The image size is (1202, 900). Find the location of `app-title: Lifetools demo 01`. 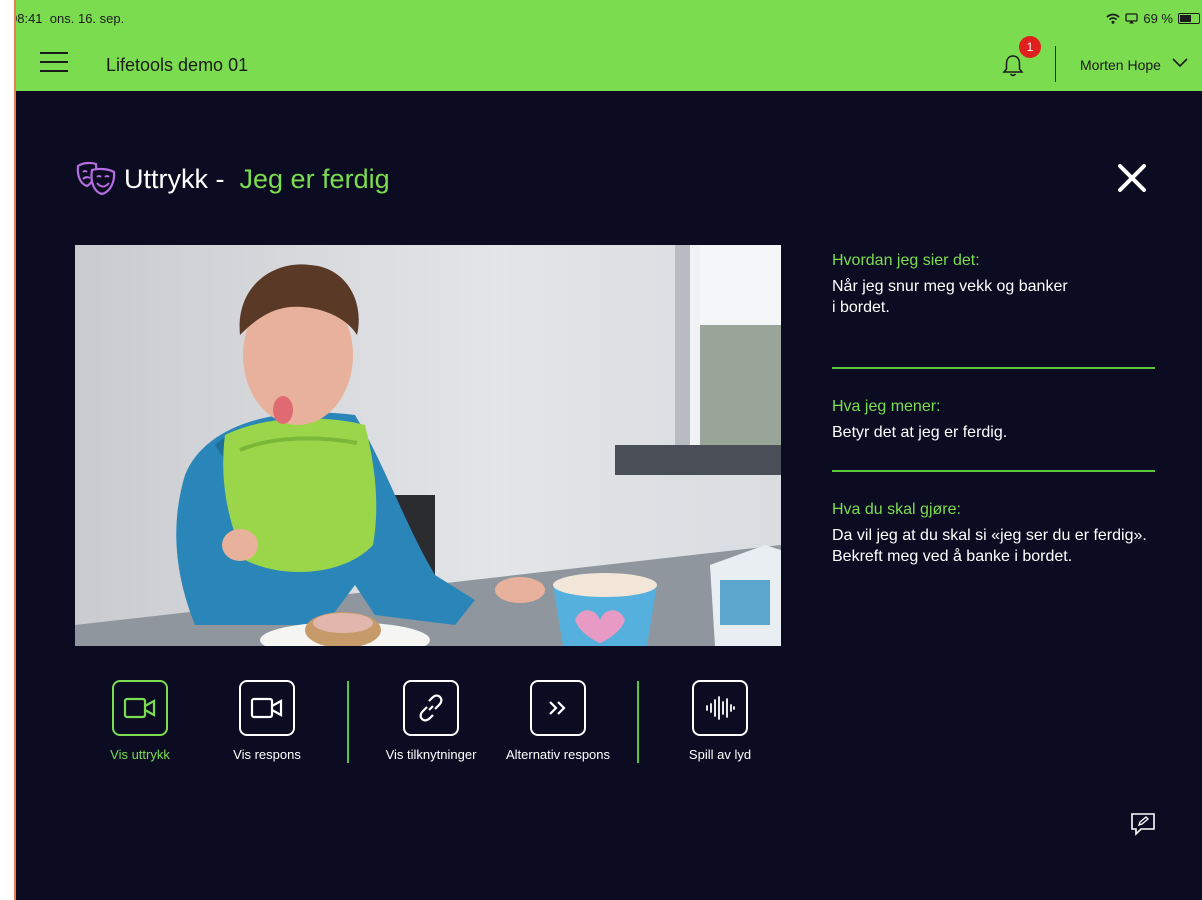

app-title: Lifetools demo 01 is located at coordinates (177, 65).